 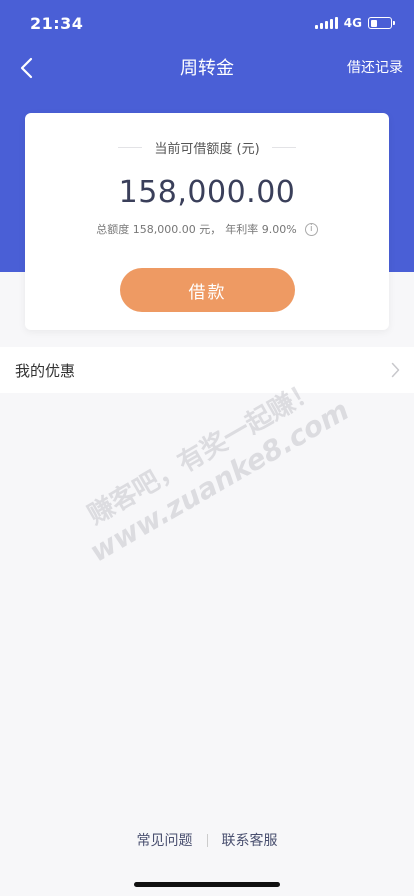 I want to click on faq-link: 常见问题, so click(x=165, y=840).